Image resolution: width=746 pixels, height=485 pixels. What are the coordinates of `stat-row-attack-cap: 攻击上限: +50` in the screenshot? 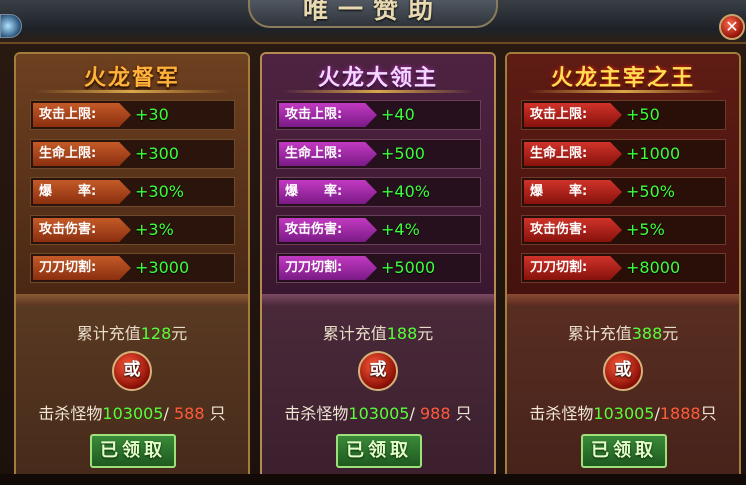 It's located at (623, 115).